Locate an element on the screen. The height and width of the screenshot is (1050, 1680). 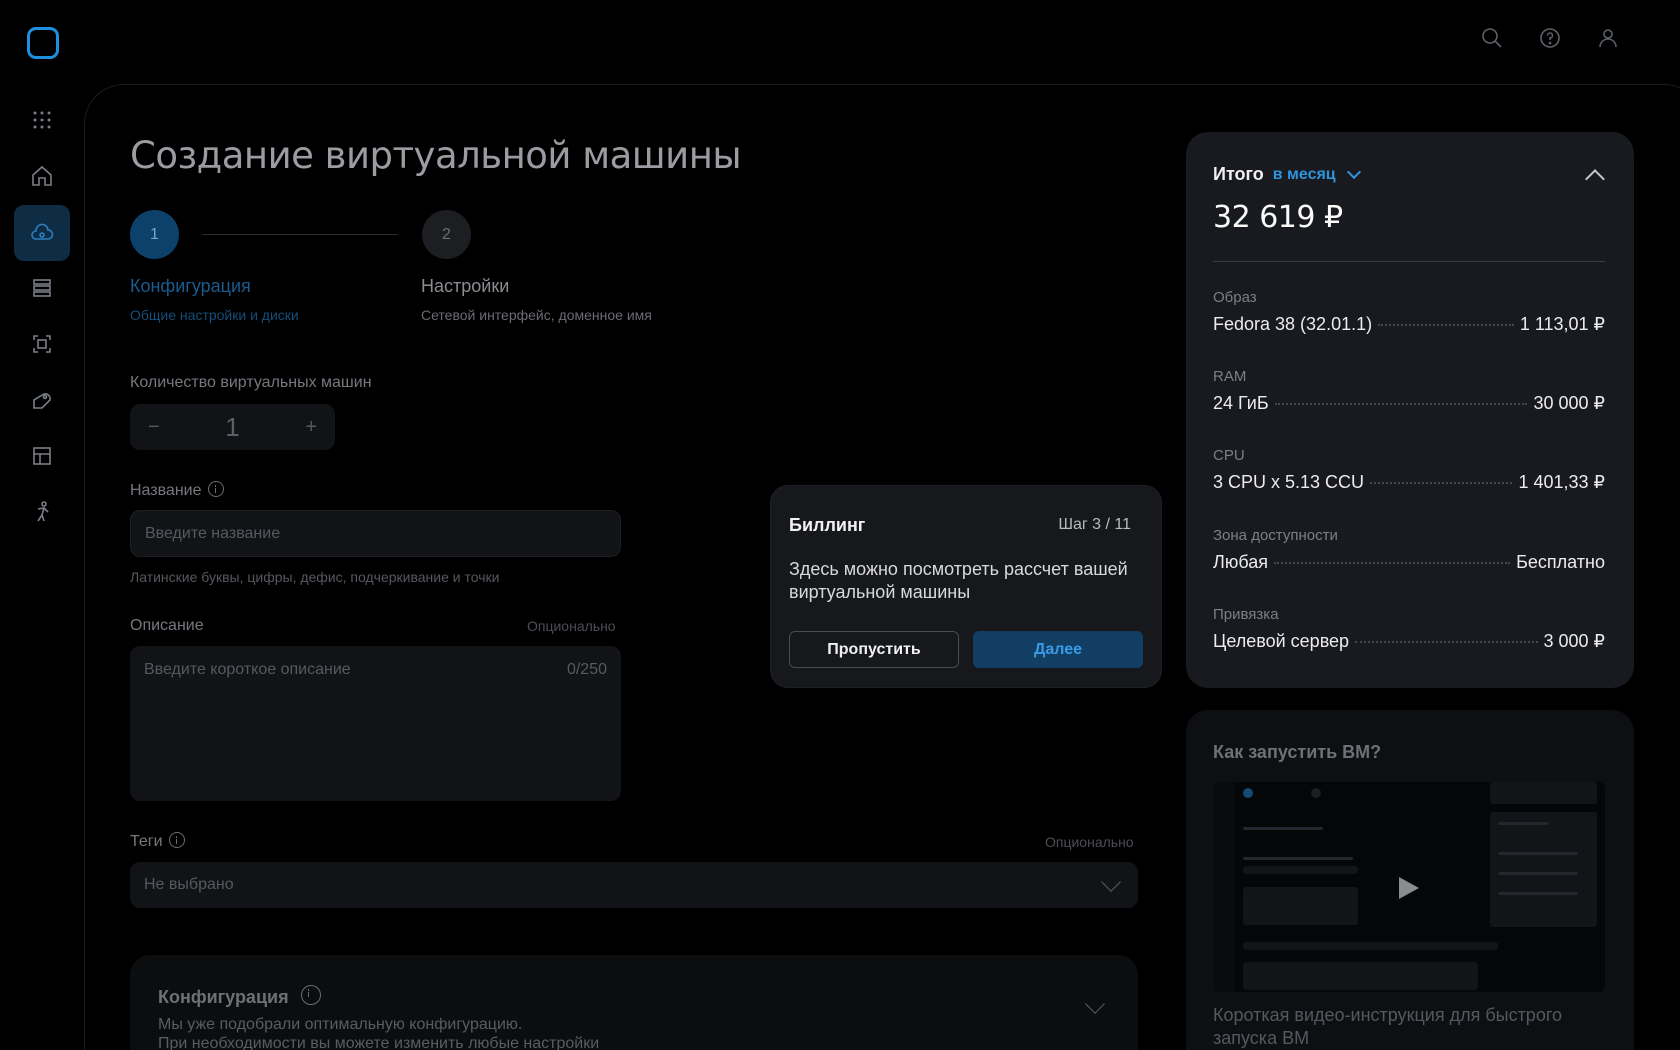
help-icon is located at coordinates (1550, 38).